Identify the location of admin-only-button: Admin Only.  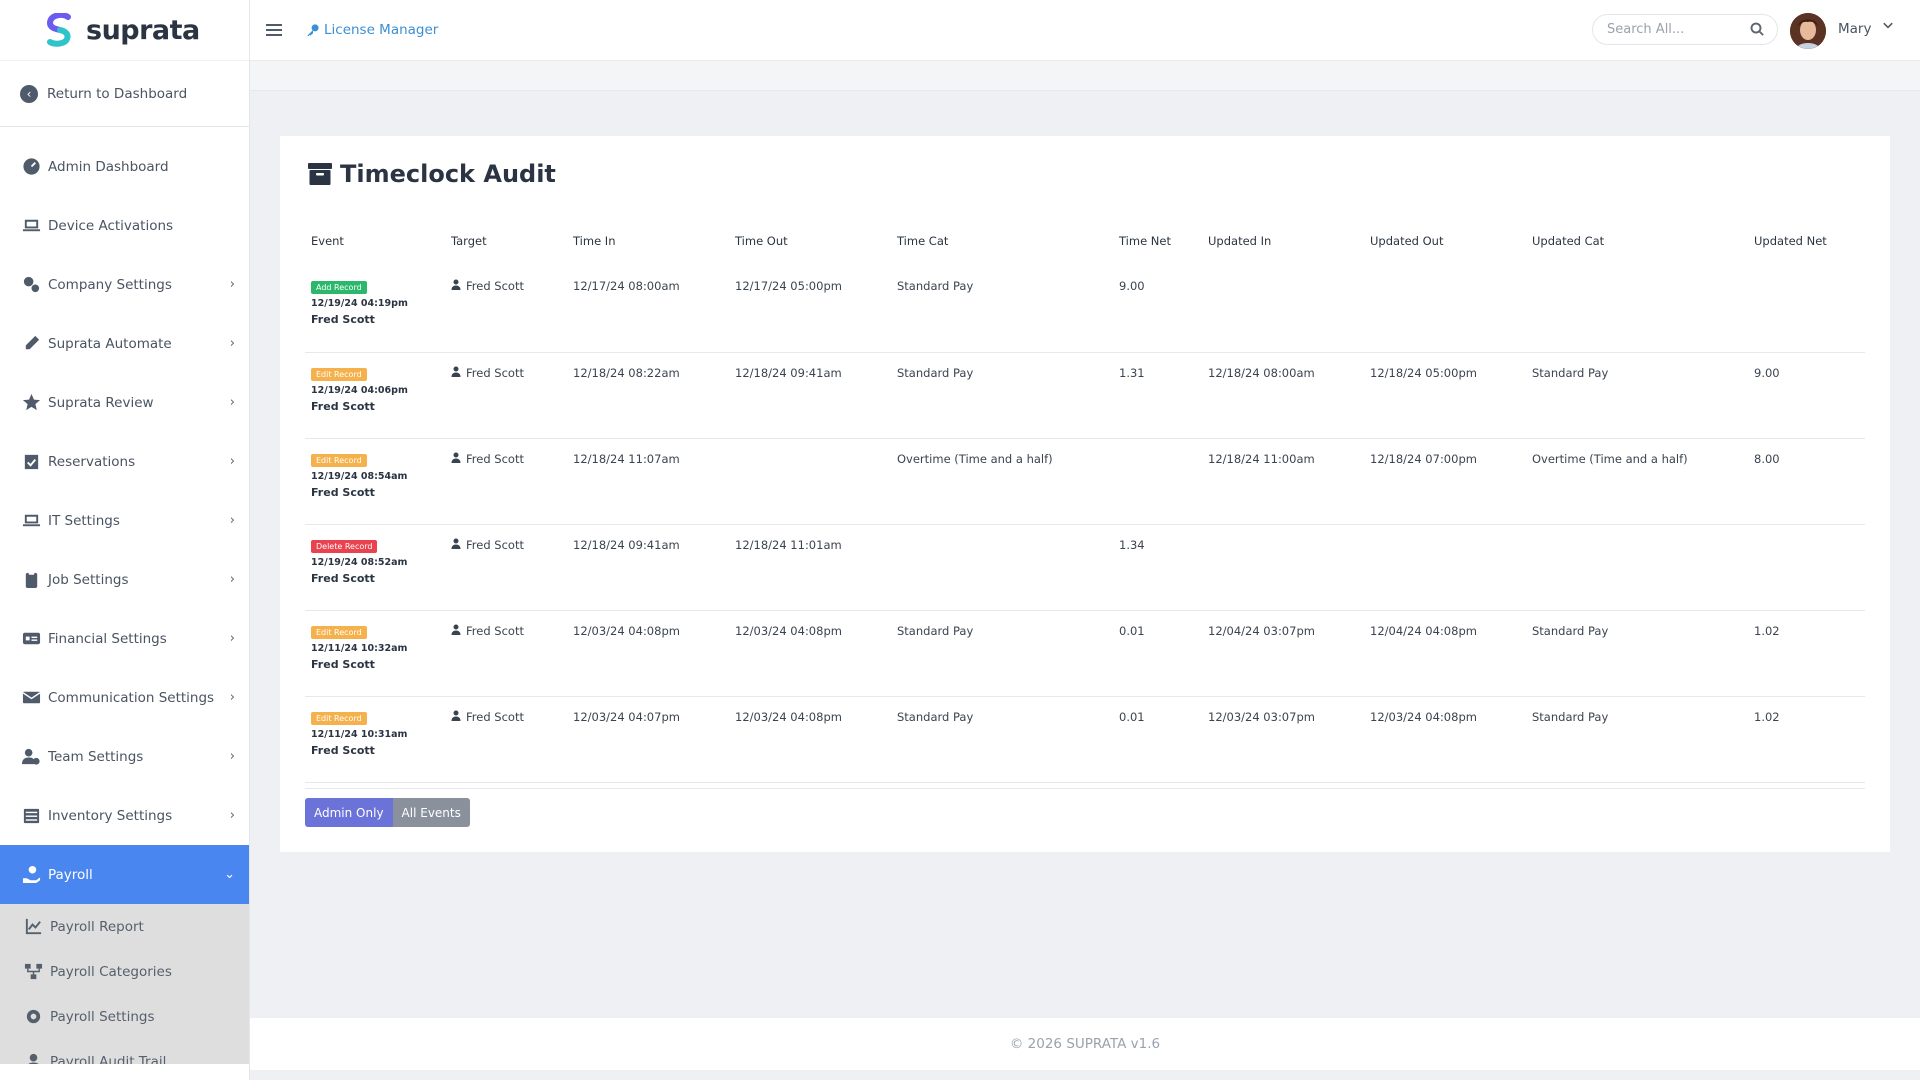
(349, 812).